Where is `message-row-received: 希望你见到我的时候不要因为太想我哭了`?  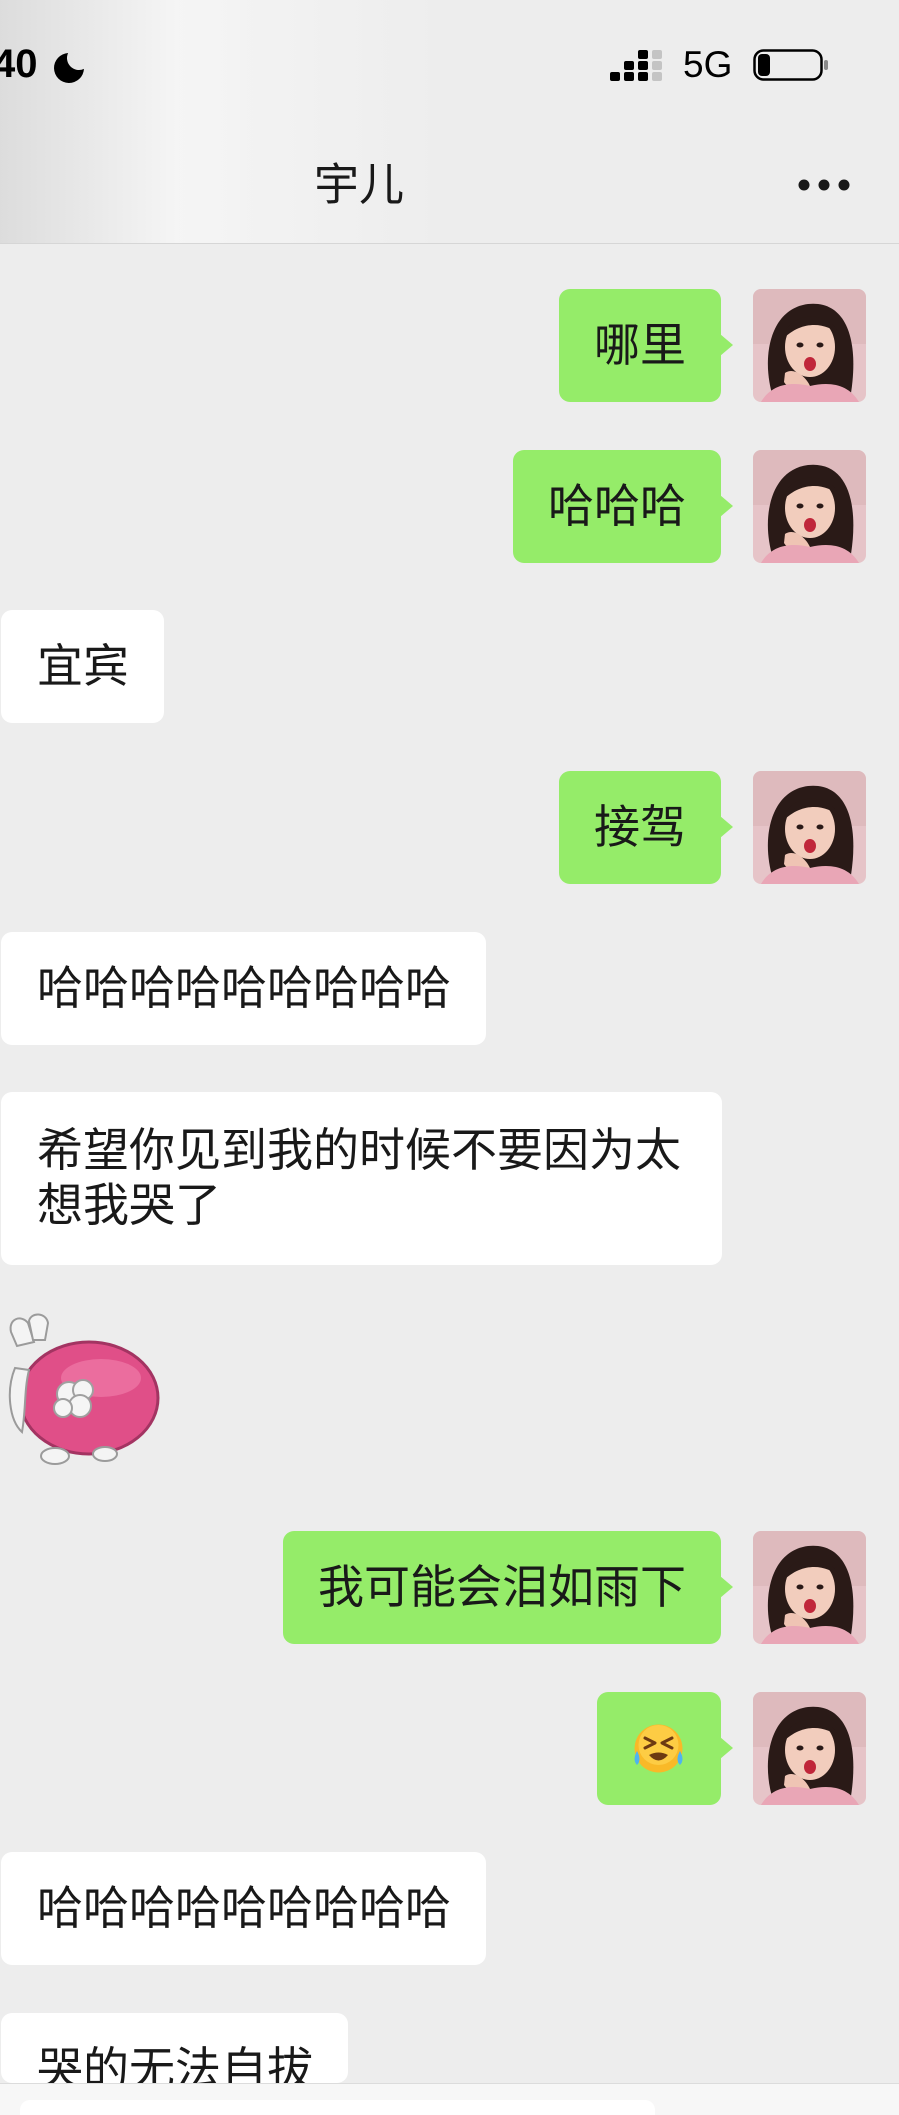 message-row-received: 希望你见到我的时候不要因为太想我哭了 is located at coordinates (449, 1178).